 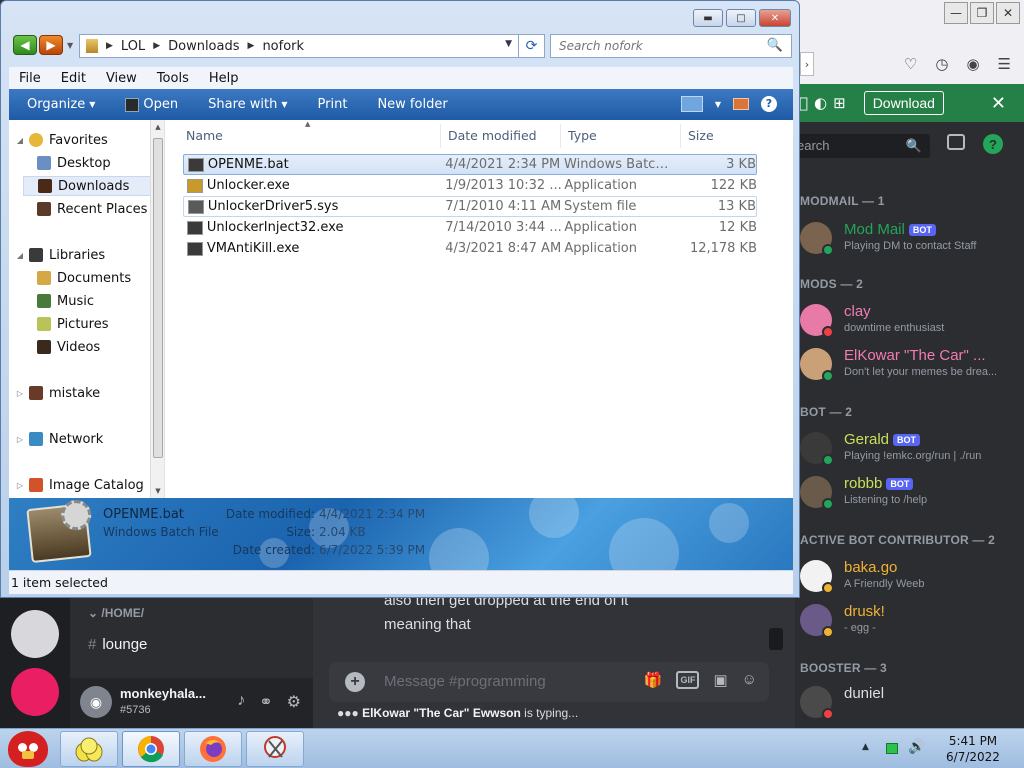 I want to click on nav-item-network: ▷ Network, so click(x=59, y=439).